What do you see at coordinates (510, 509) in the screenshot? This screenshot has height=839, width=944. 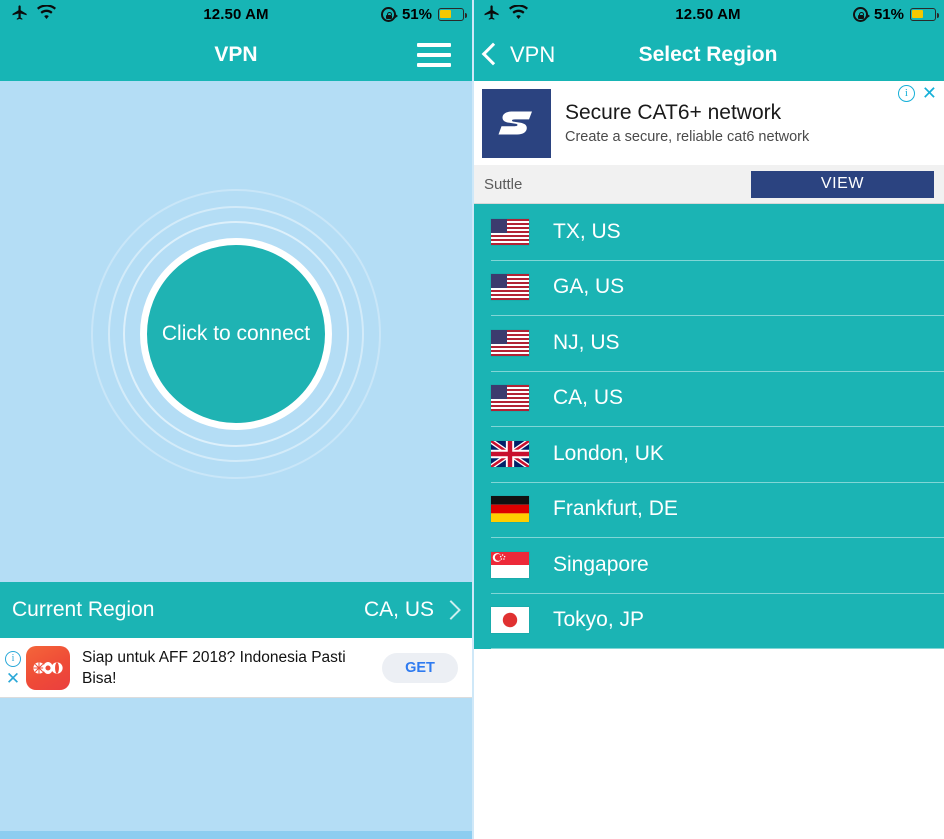 I see `de-flag-icon` at bounding box center [510, 509].